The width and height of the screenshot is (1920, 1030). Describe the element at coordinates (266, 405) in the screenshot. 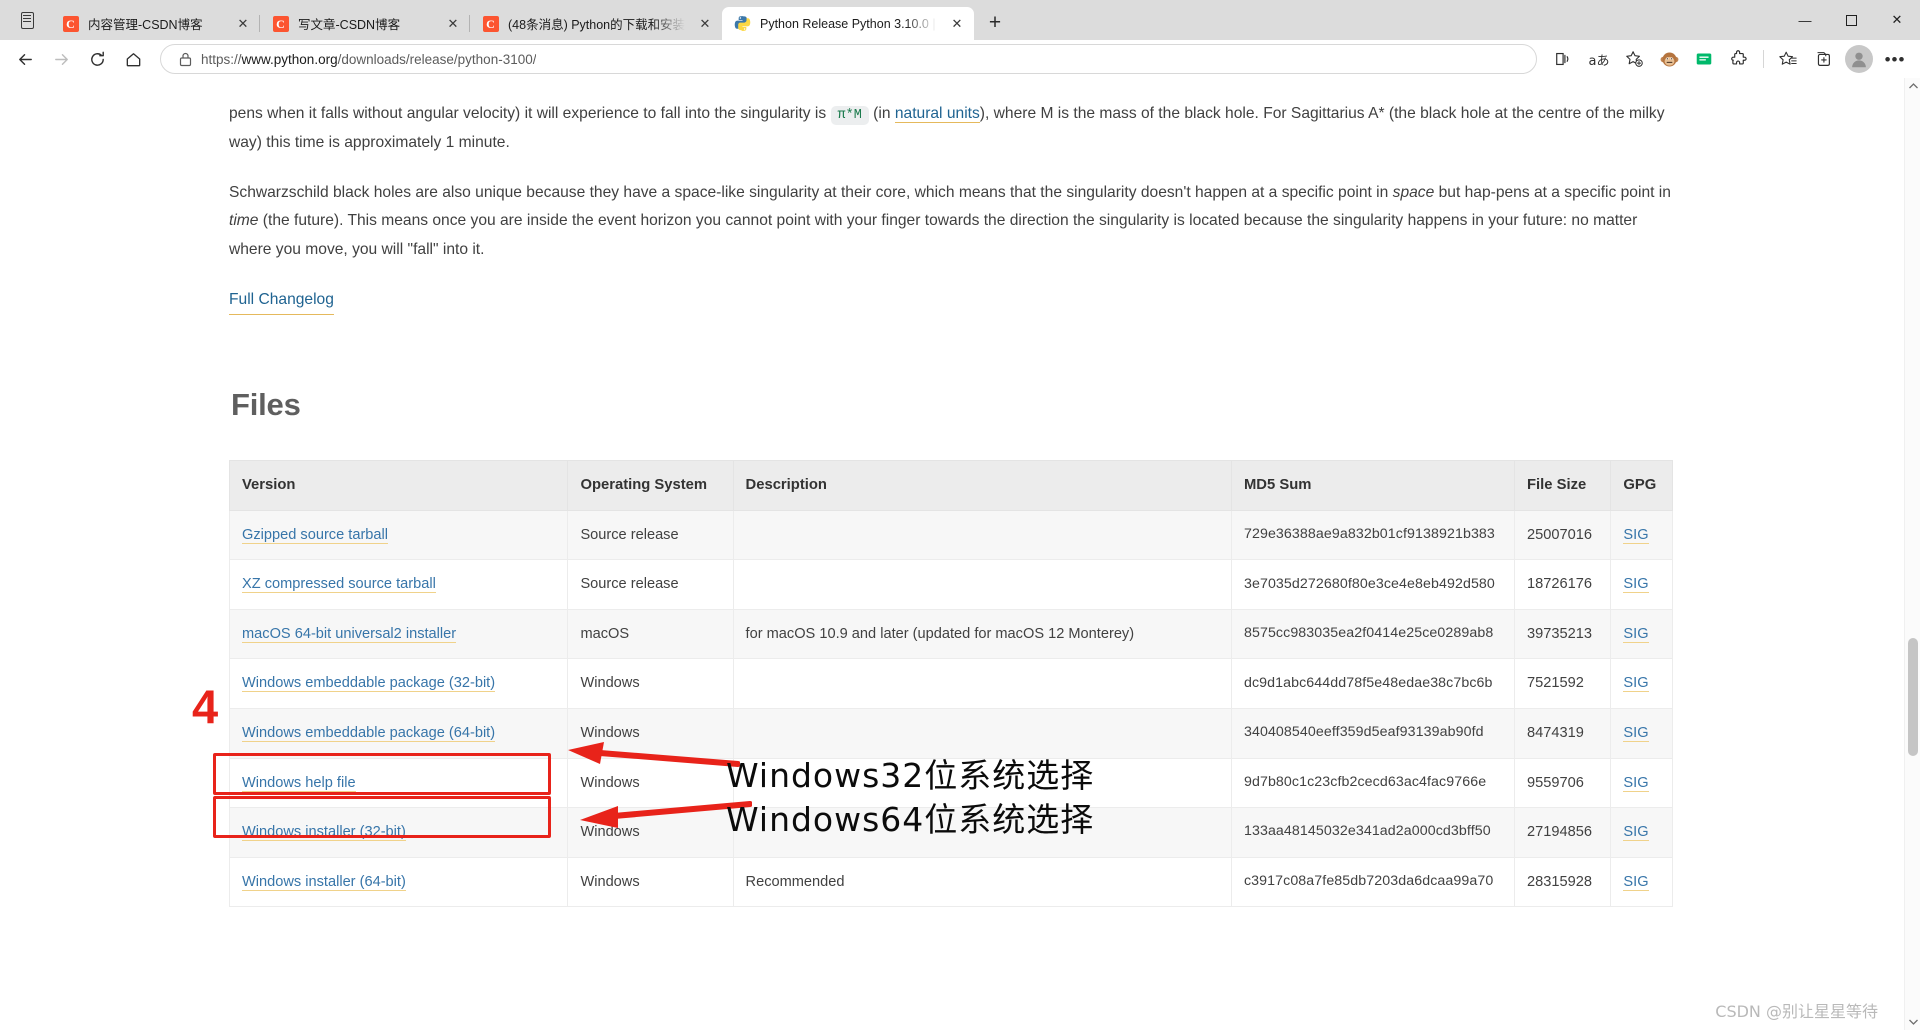

I see `files-heading: Files` at that location.